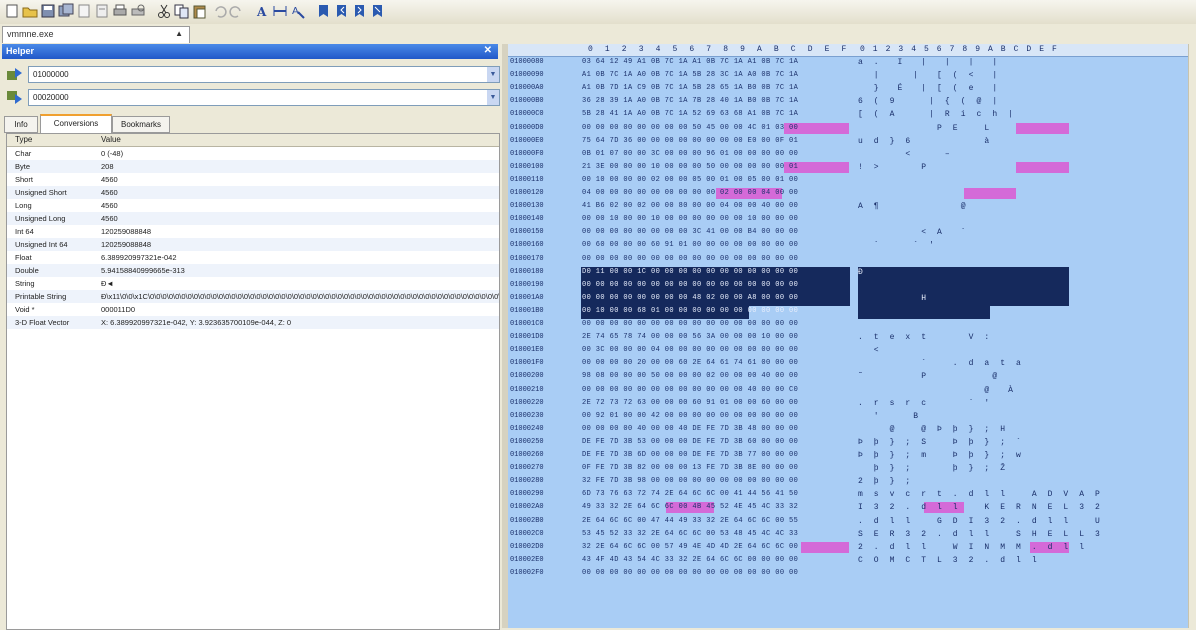 This screenshot has width=1196, height=630. Describe the element at coordinates (15, 97) in the screenshot. I see `goto-end-icon` at that location.